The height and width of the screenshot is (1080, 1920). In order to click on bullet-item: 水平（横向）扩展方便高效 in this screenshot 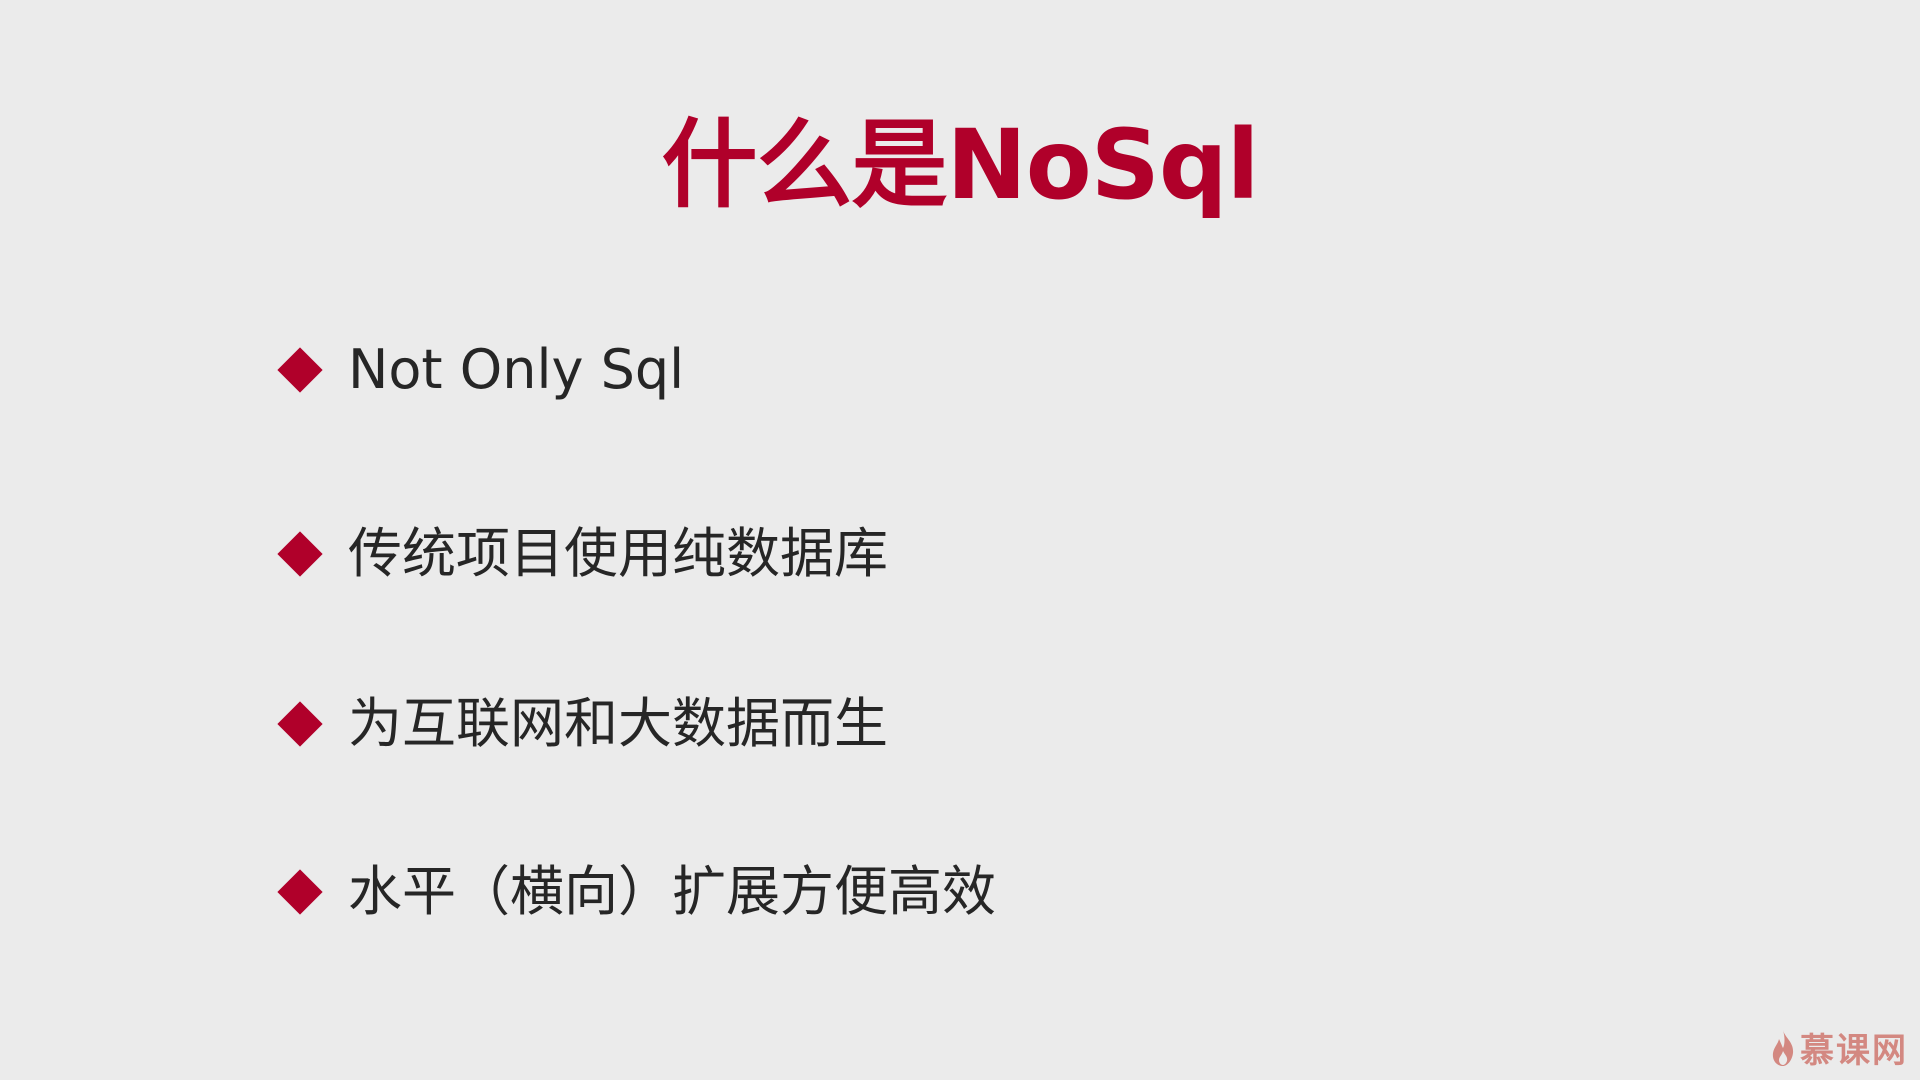, I will do `click(636, 892)`.